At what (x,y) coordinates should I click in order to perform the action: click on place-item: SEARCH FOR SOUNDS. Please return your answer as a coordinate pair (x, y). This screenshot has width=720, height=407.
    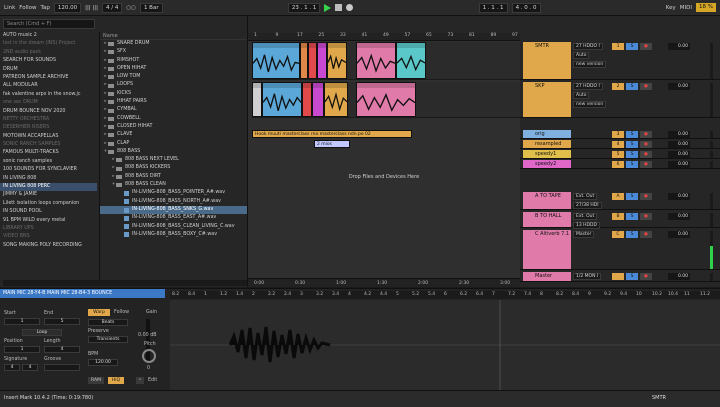
    Looking at the image, I should click on (48, 61).